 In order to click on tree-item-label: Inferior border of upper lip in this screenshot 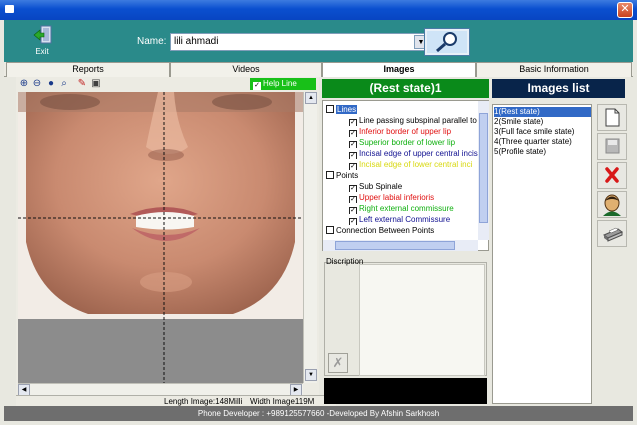, I will do `click(405, 131)`.